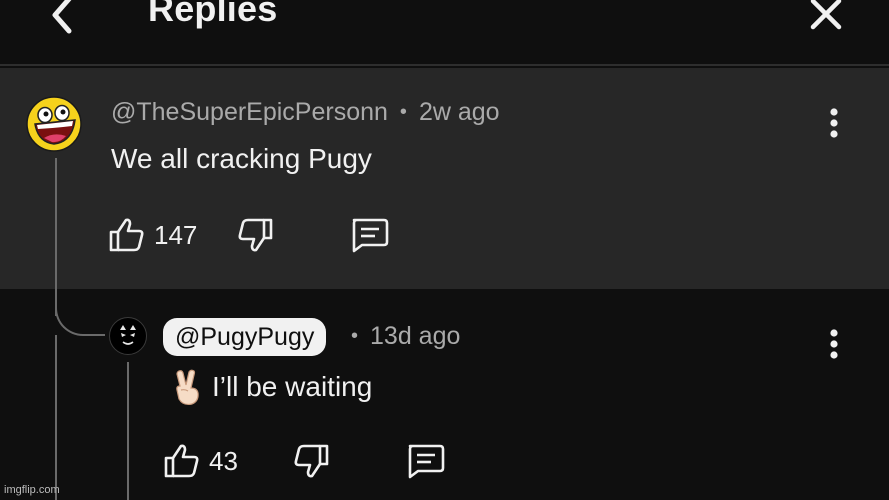 This screenshot has height=500, width=889. I want to click on awesome-face-icon, so click(54, 124).